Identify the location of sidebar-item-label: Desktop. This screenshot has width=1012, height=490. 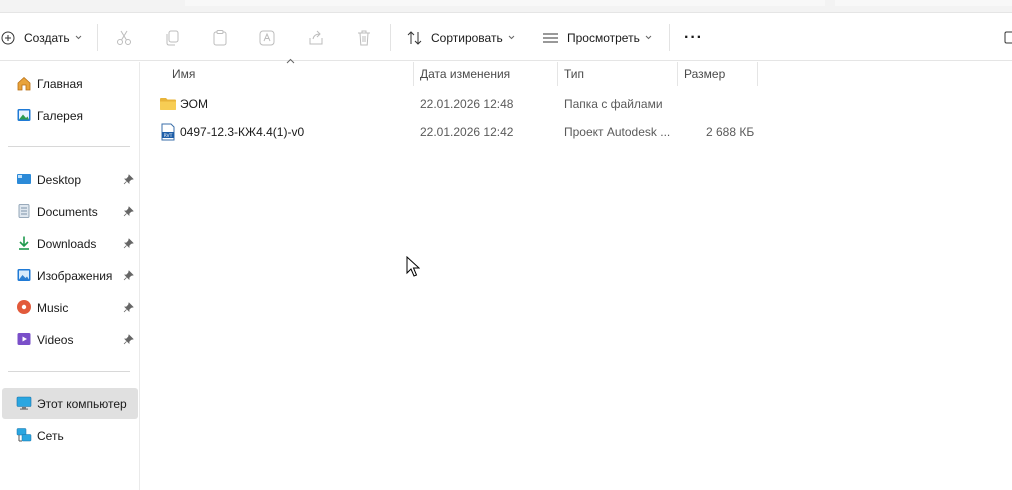
(59, 180).